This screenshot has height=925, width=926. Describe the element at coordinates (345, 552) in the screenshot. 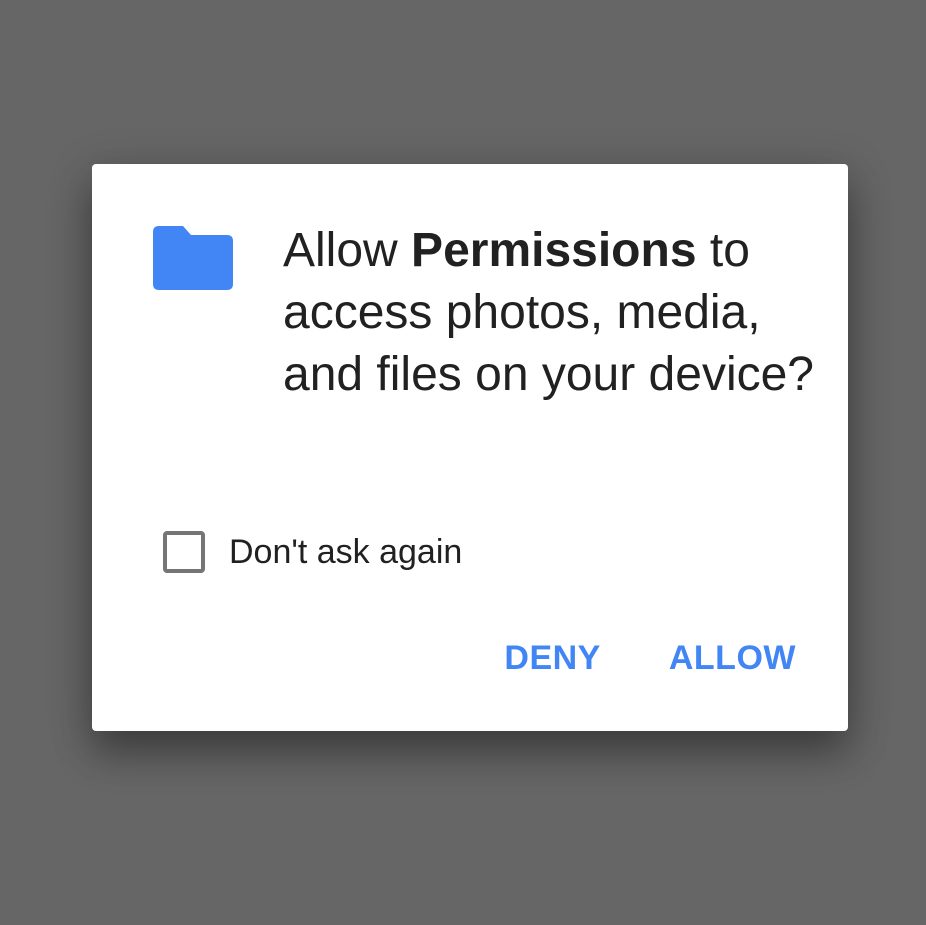

I see `dont-ask-again-label: Don't ask again` at that location.